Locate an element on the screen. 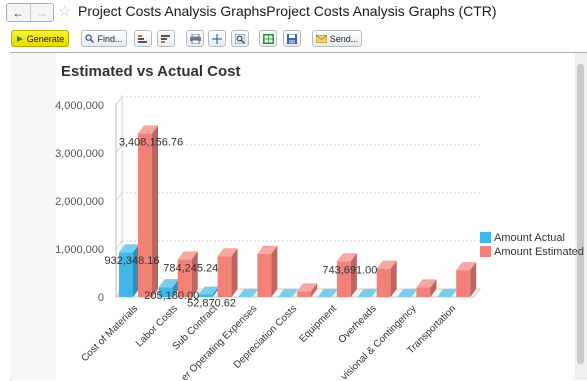 The image size is (587, 381). x-tick-label: Equipment is located at coordinates (318, 324).